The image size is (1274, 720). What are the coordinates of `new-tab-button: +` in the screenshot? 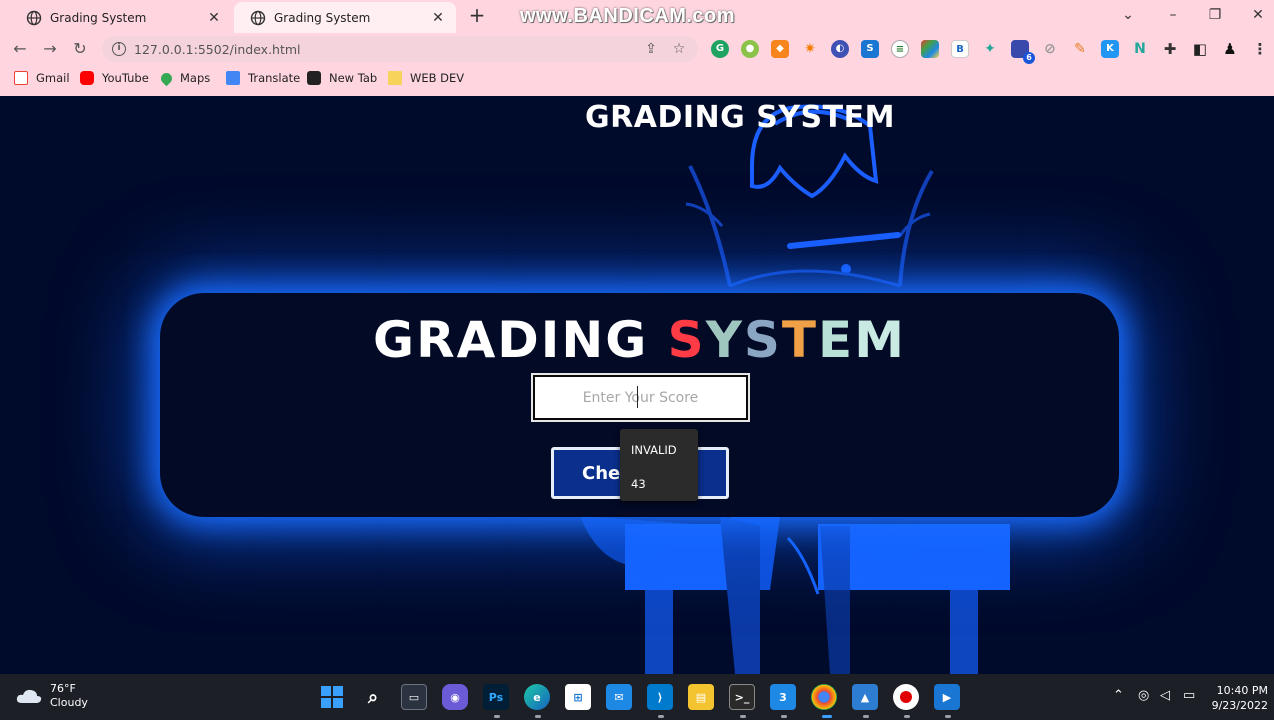 It's located at (477, 16).